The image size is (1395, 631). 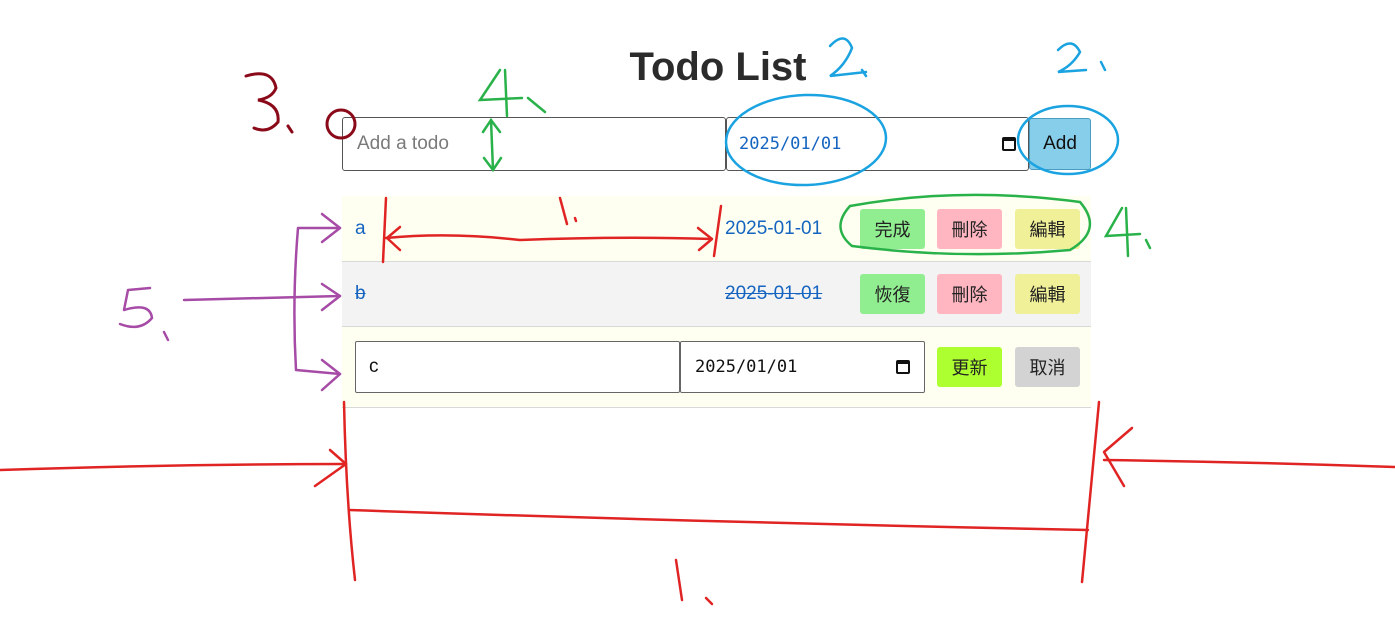 What do you see at coordinates (694, 582) in the screenshot?
I see `annotation-1-bottom` at bounding box center [694, 582].